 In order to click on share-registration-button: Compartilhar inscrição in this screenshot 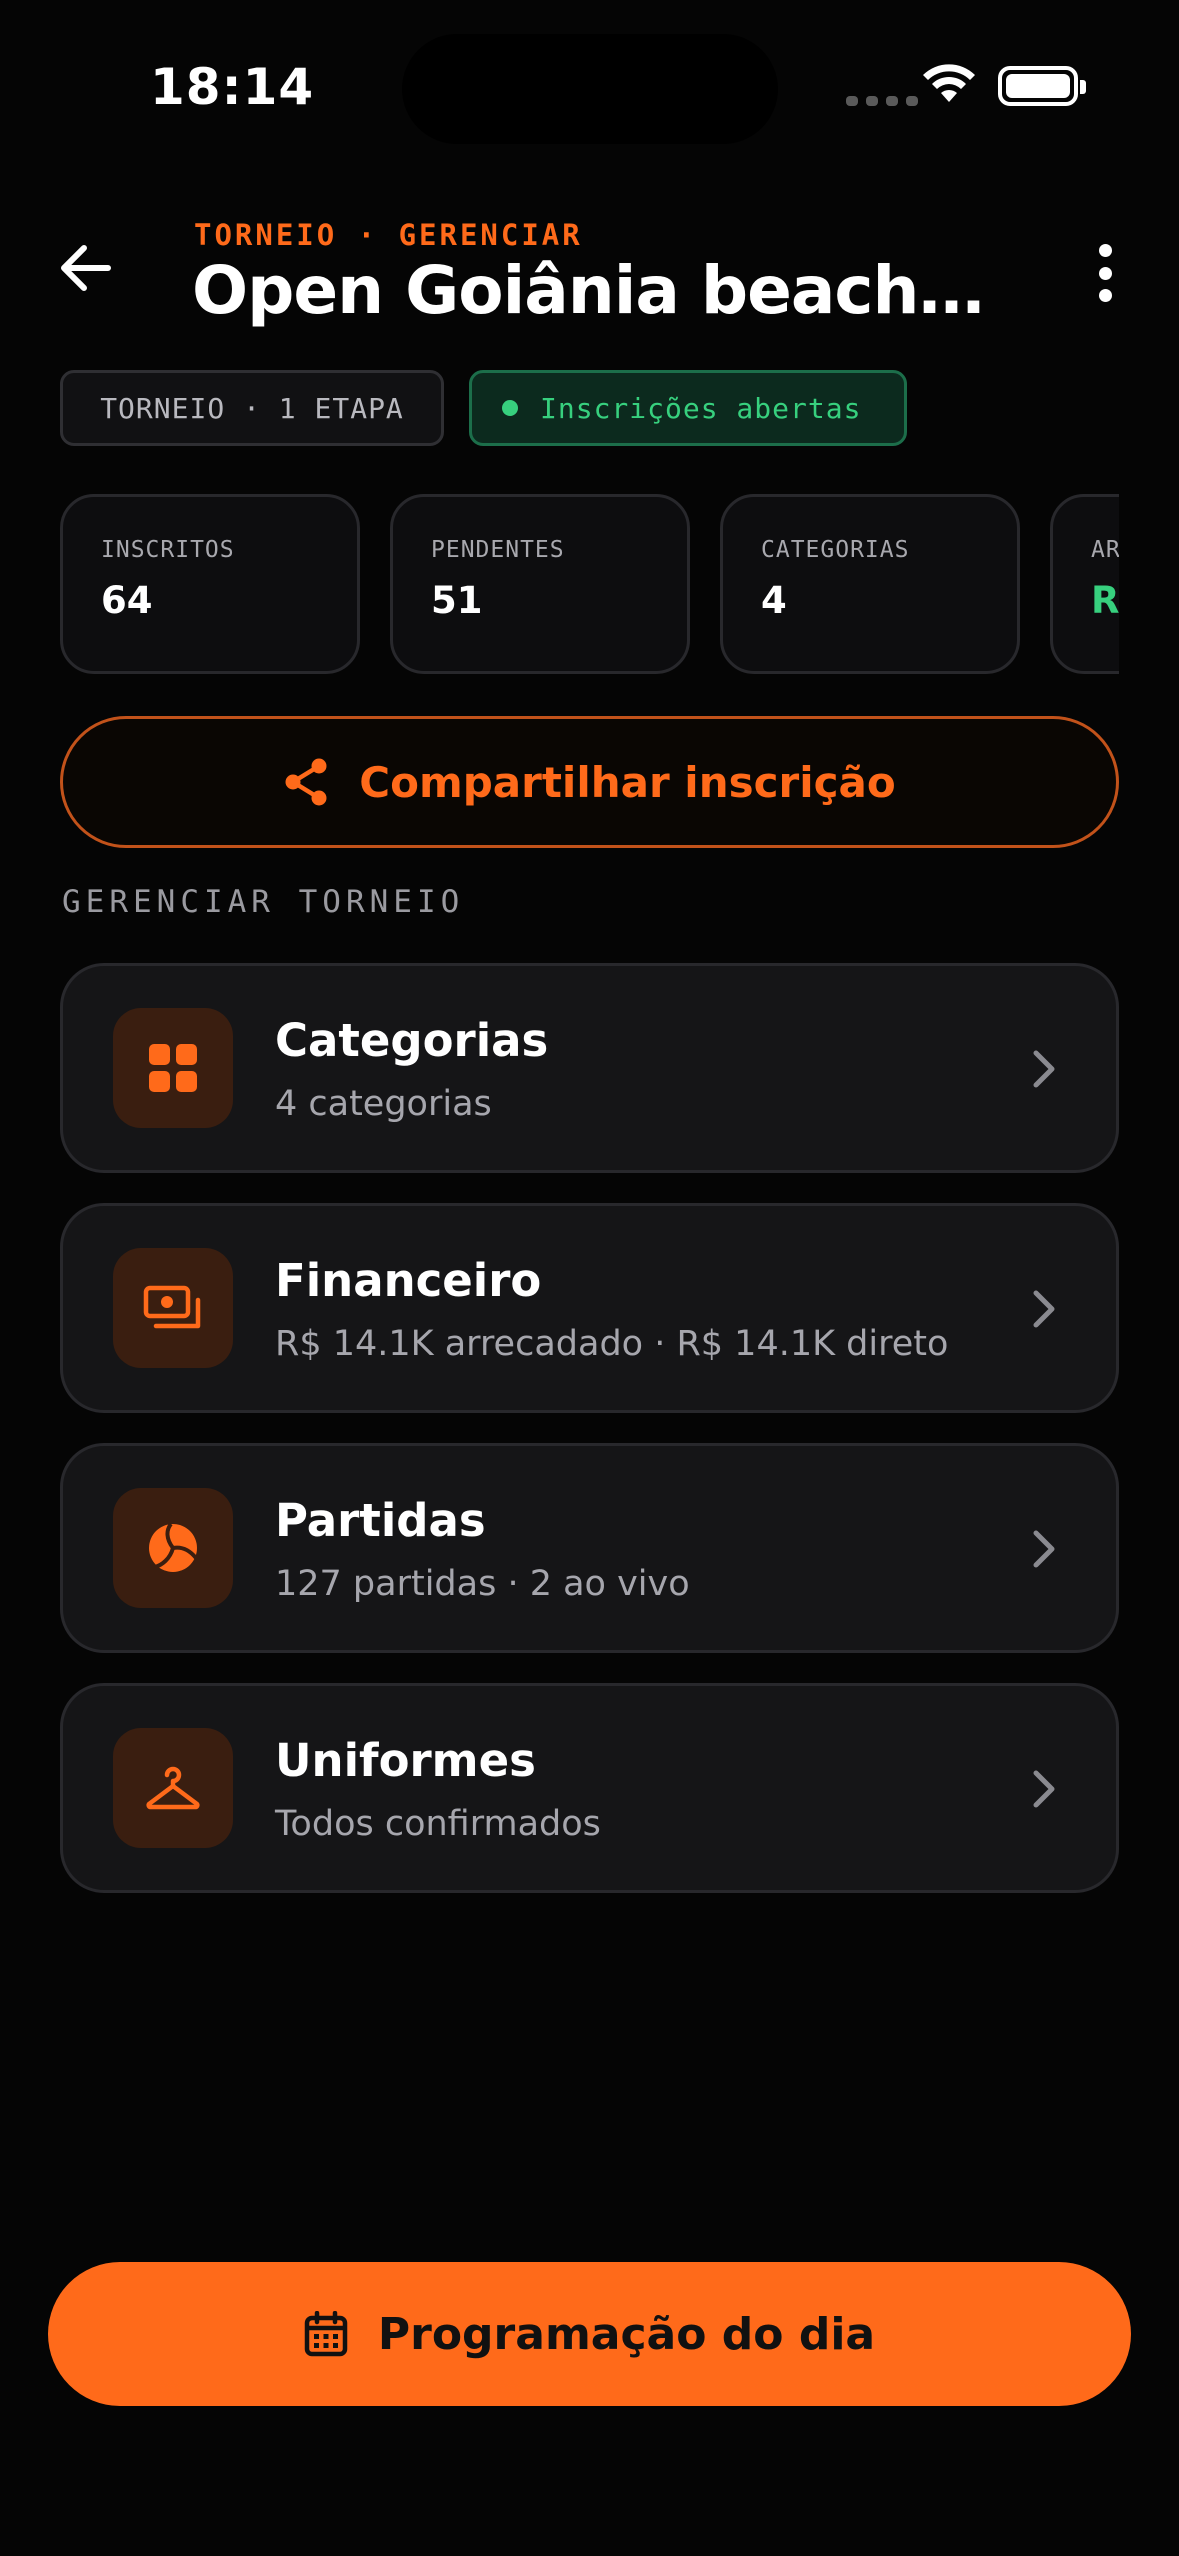, I will do `click(589, 782)`.